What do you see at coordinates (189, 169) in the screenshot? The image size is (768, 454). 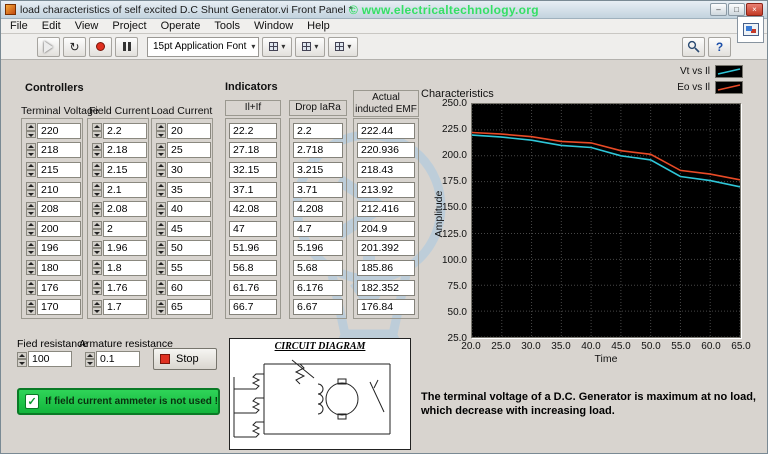 I see `numeric-value-field: 30` at bounding box center [189, 169].